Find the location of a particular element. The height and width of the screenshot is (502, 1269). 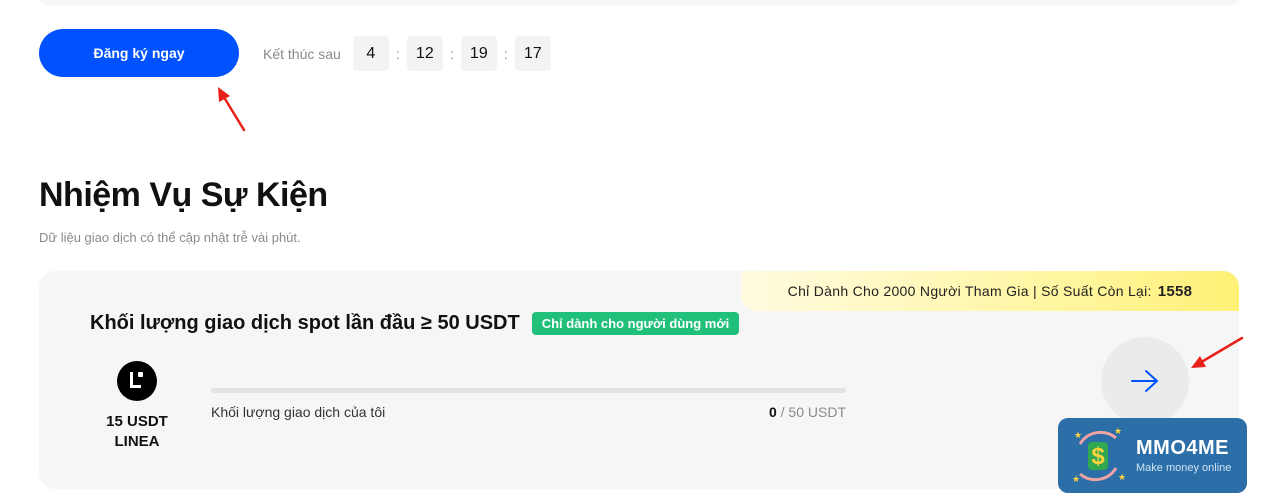

countdown-timer: Kết thúc sau 4 : 12 : 19 : 17 is located at coordinates (407, 53).